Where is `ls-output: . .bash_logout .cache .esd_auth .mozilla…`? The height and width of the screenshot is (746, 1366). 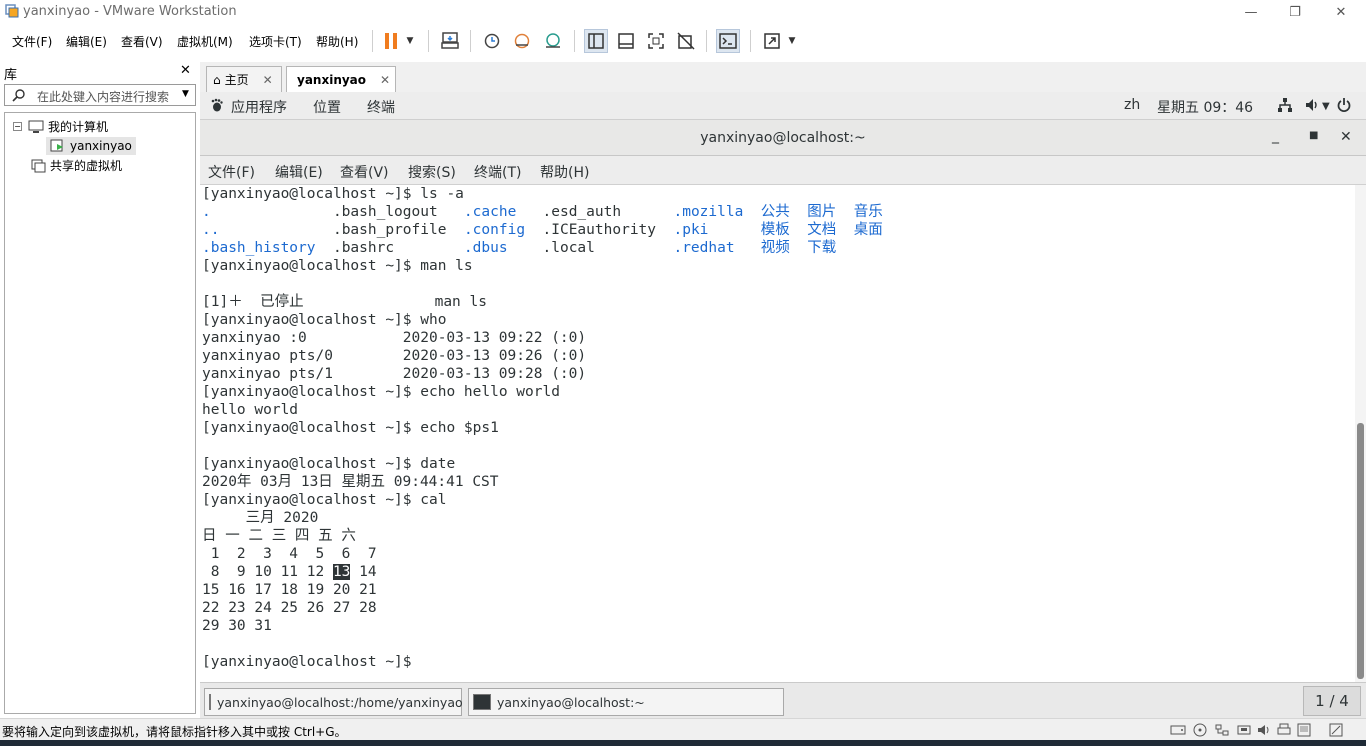 ls-output: . .bash_logout .cache .esd_auth .mozilla… is located at coordinates (542, 230).